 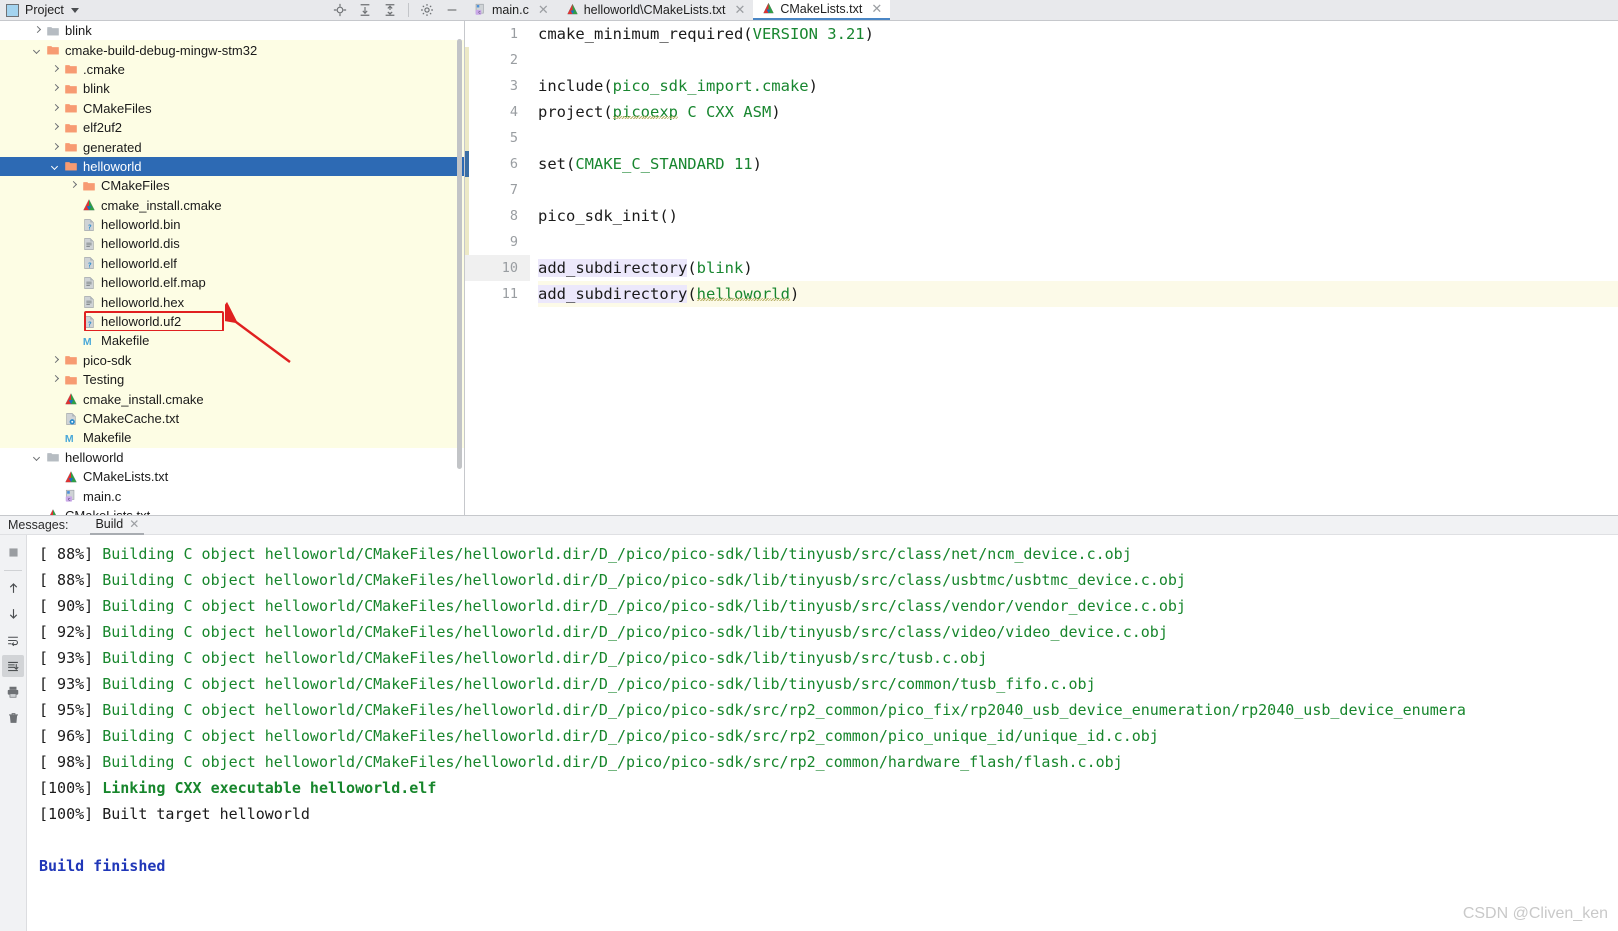 What do you see at coordinates (513, 190) in the screenshot?
I see `line-number: 7` at bounding box center [513, 190].